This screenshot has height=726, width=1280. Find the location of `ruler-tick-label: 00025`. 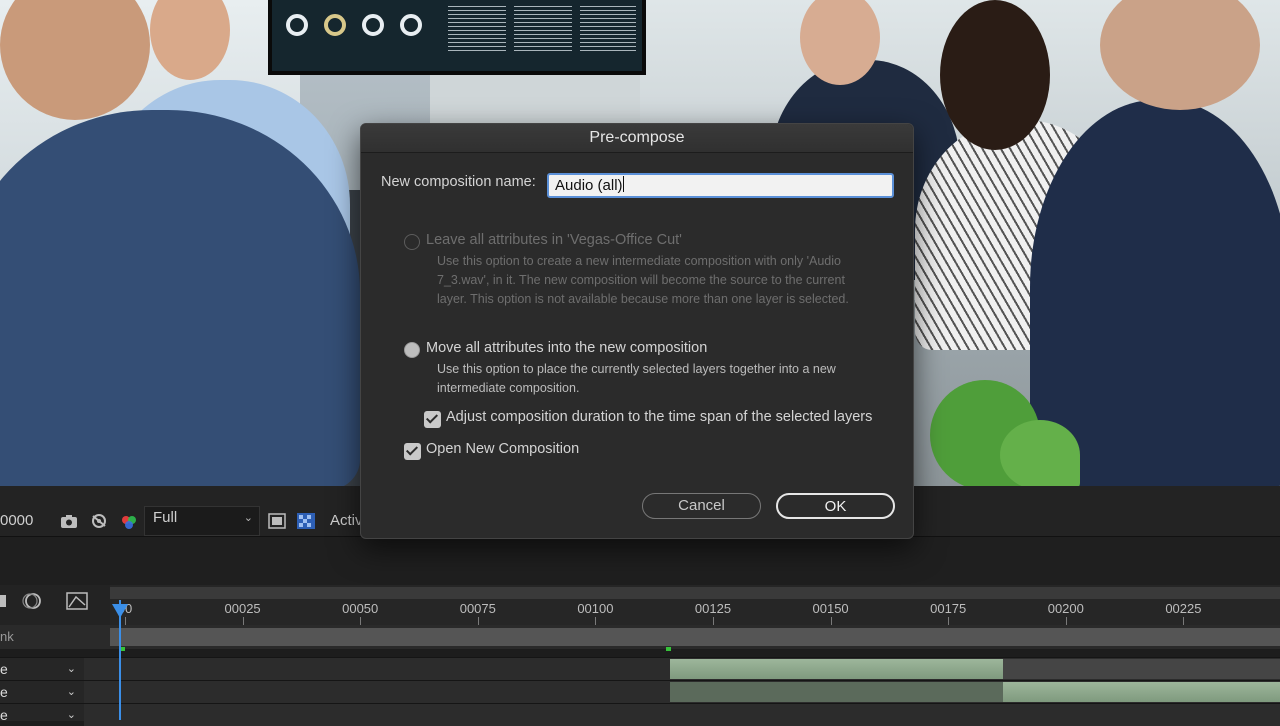

ruler-tick-label: 00025 is located at coordinates (242, 608).